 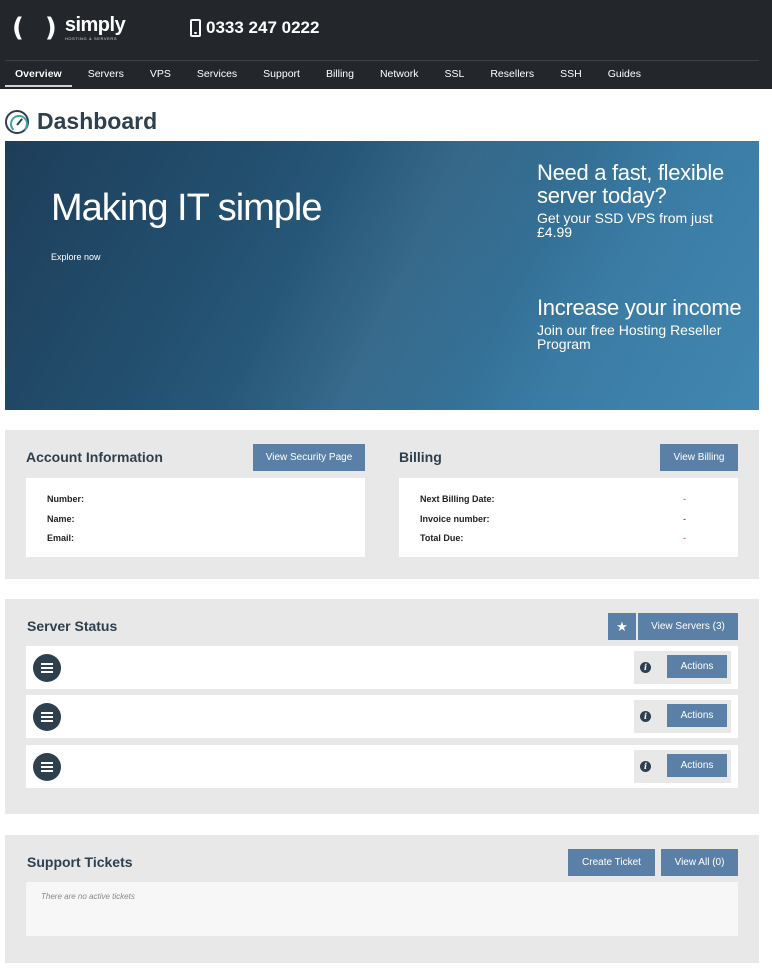 What do you see at coordinates (442, 538) in the screenshot?
I see `total-due-label: Total Due:` at bounding box center [442, 538].